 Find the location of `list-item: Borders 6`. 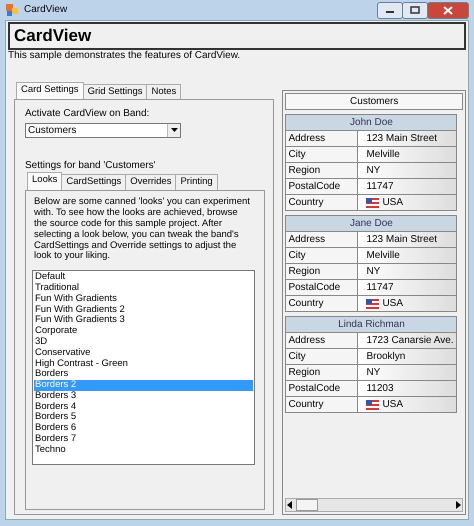

list-item: Borders 6 is located at coordinates (143, 428).